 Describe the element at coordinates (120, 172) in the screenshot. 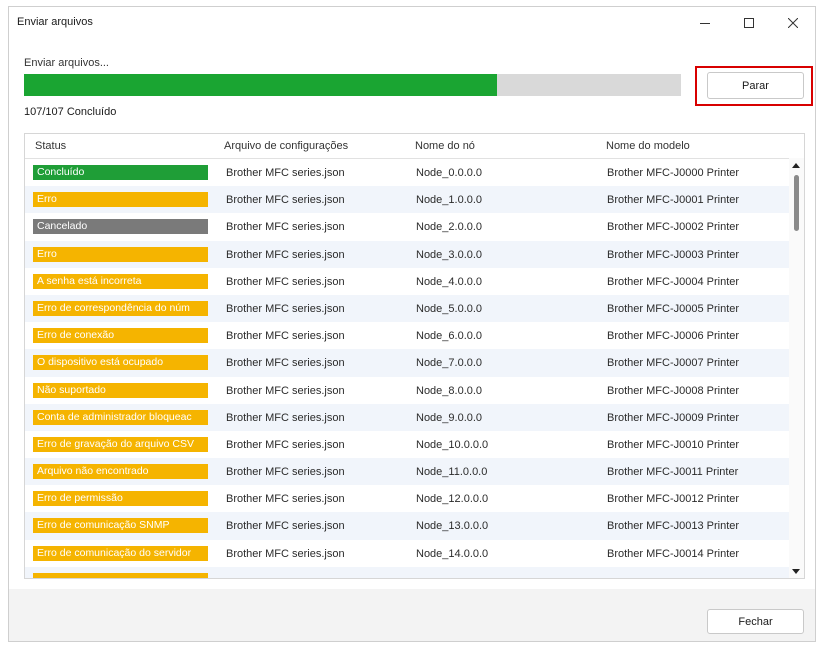

I see `status-badge: Concluído` at that location.